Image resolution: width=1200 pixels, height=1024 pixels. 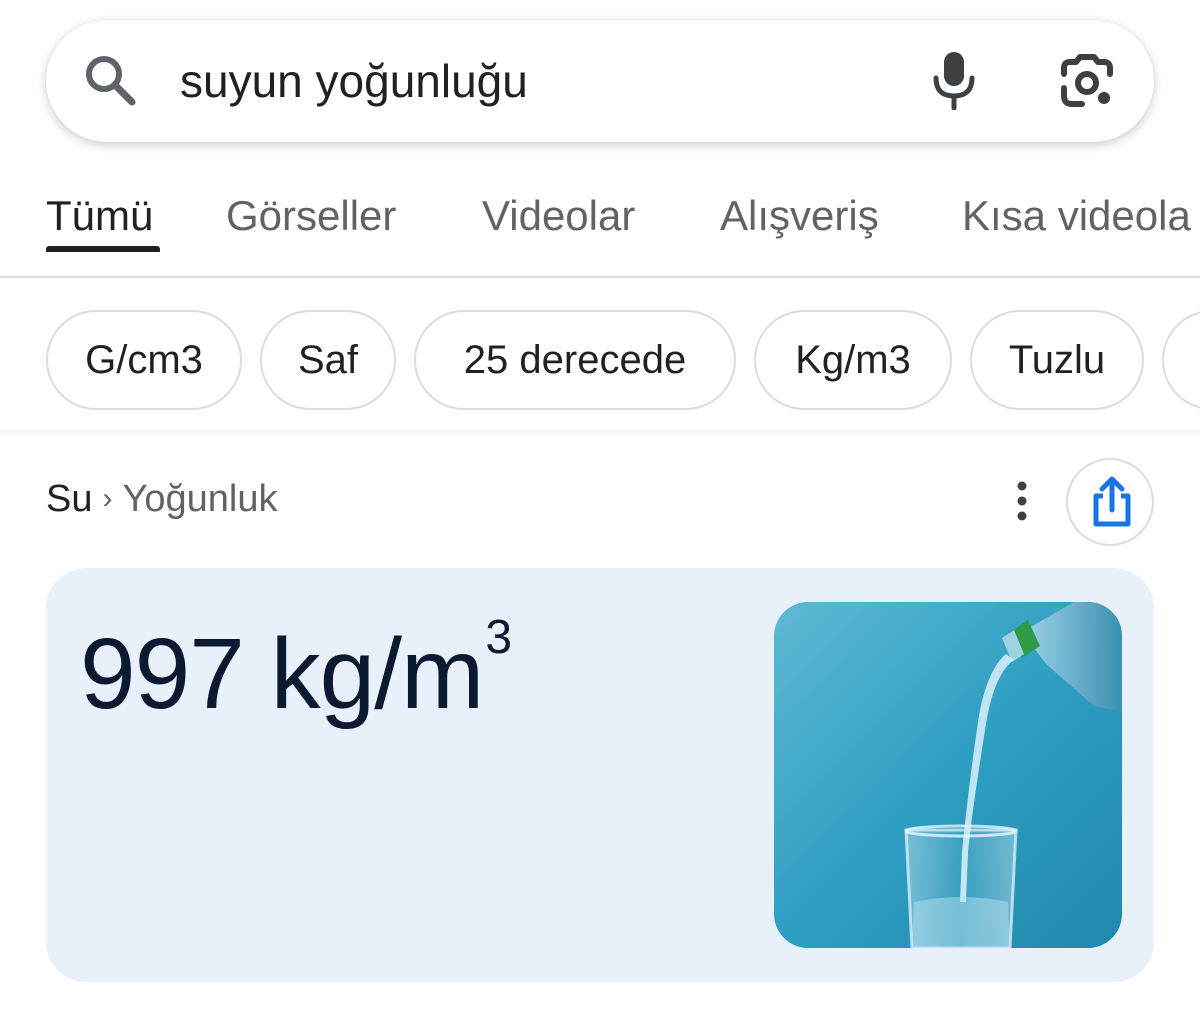 What do you see at coordinates (311, 216) in the screenshot?
I see `tab-images: Görseller` at bounding box center [311, 216].